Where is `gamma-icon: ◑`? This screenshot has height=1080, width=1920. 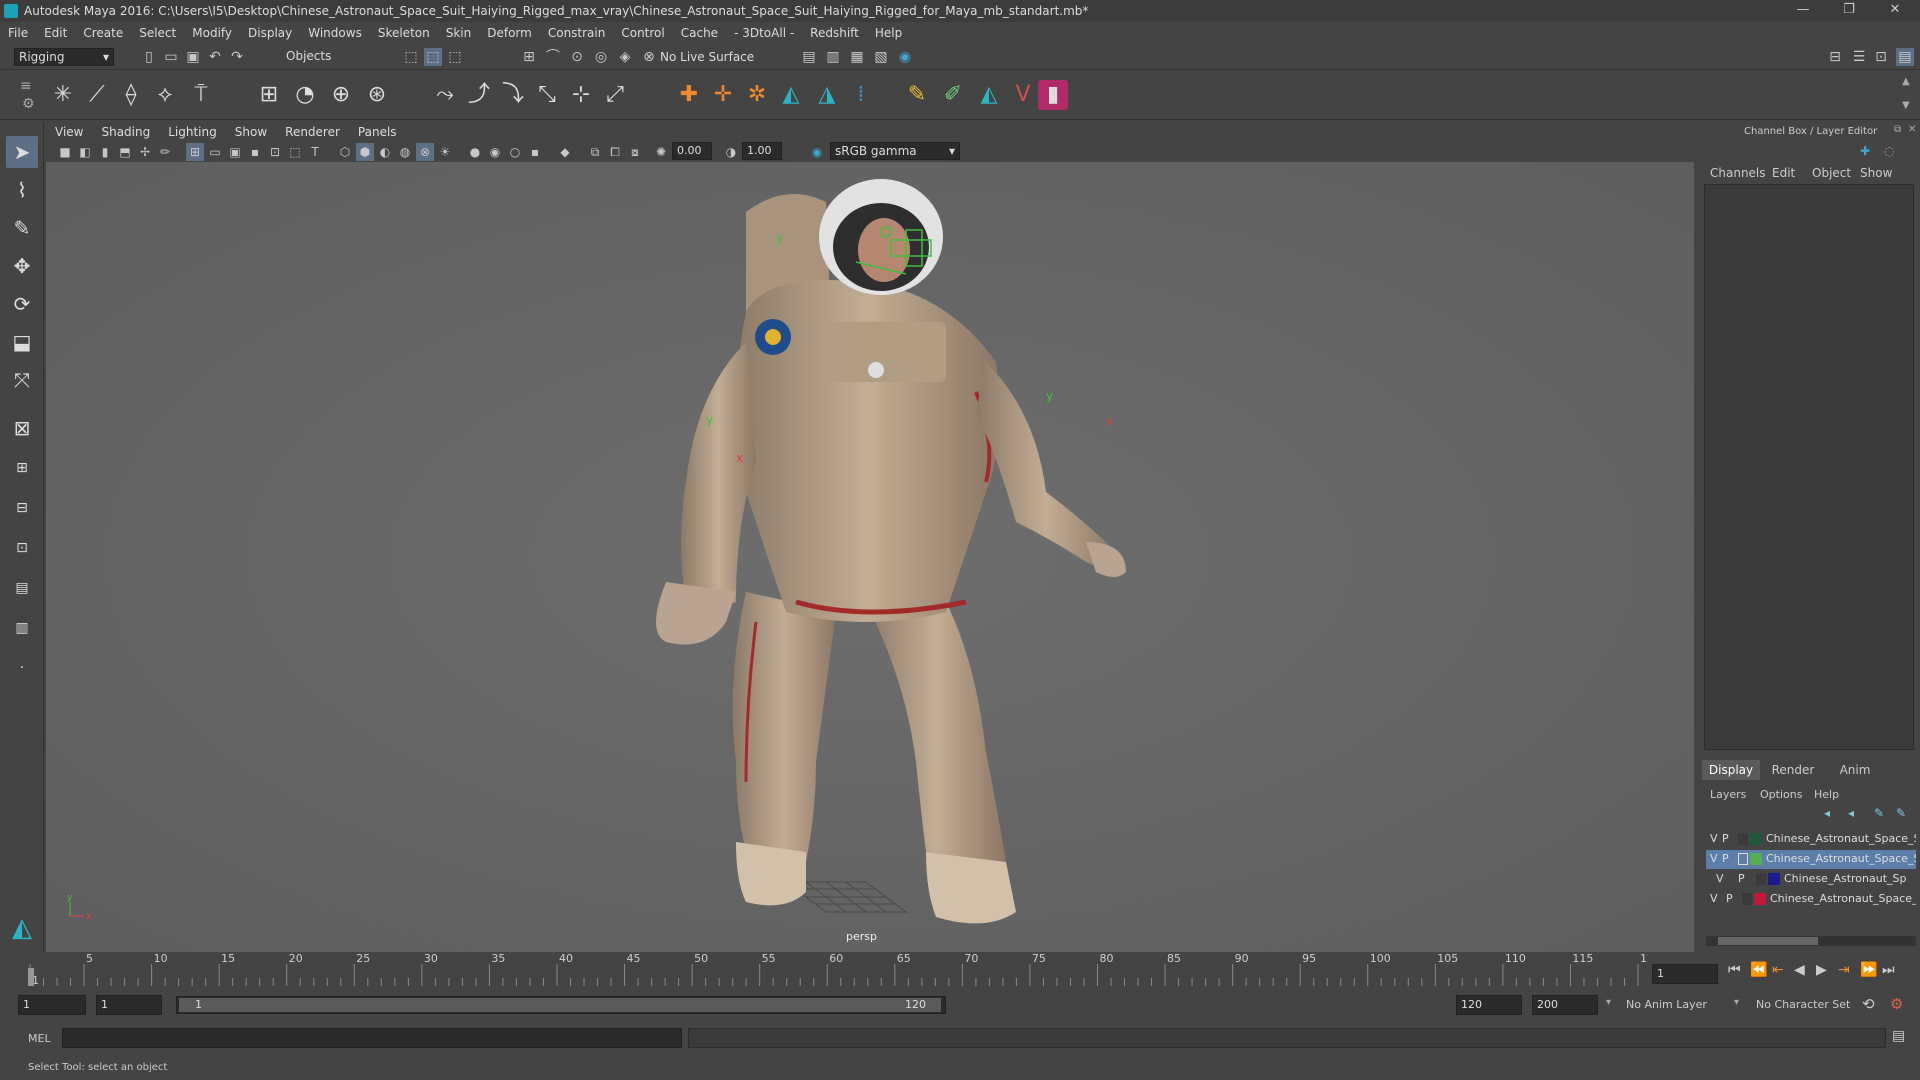 gamma-icon: ◑ is located at coordinates (731, 152).